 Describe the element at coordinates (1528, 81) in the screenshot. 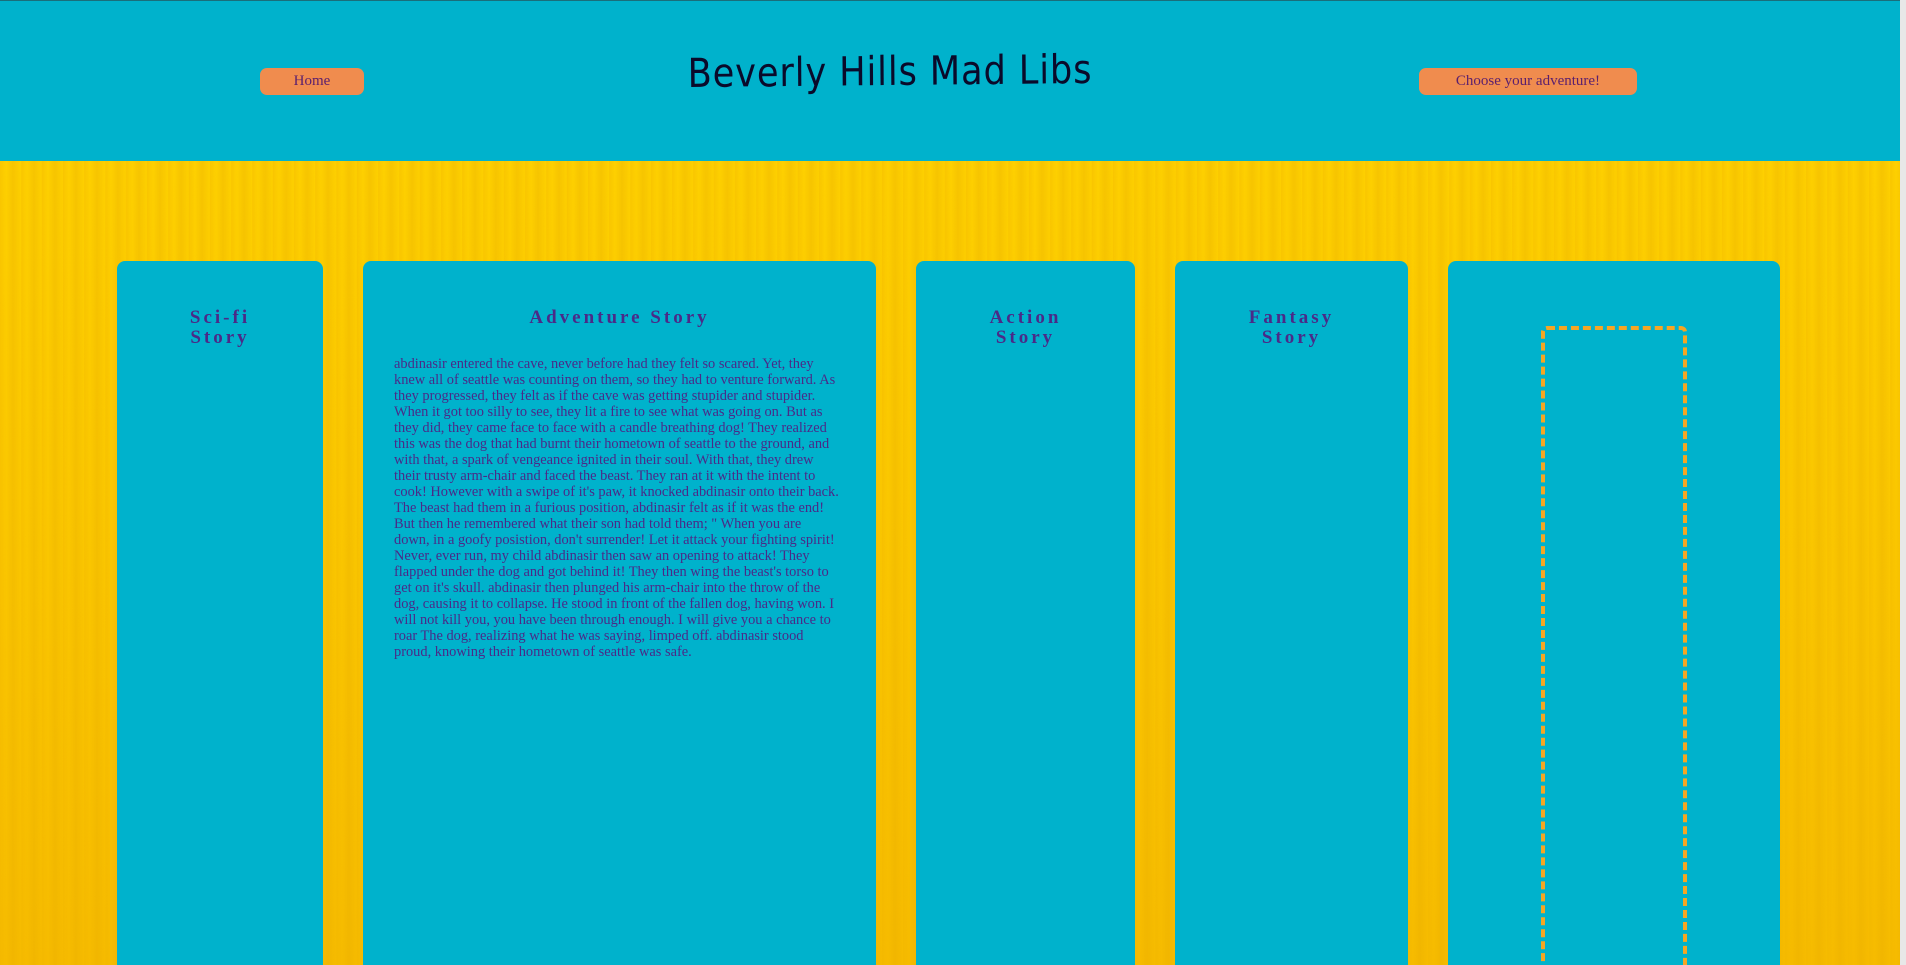

I see `choose-adventure-button: Choose your adventure!` at that location.